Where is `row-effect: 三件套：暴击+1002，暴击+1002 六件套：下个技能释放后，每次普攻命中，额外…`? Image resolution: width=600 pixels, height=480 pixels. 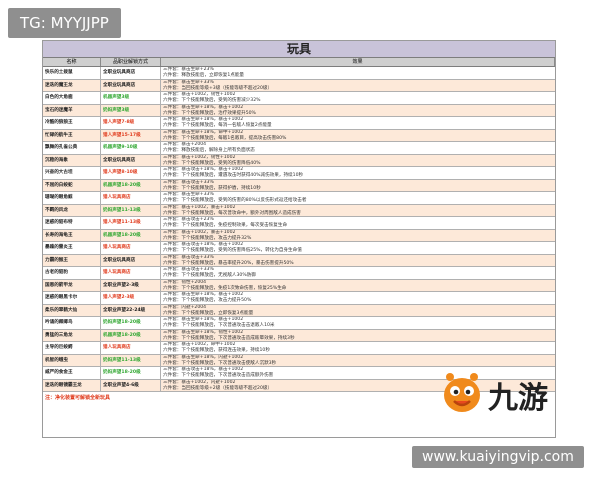 row-effect: 三件套：暴击+1002，暴击+1002 六件套：下个技能释放后，每次普攻命中，额外… is located at coordinates (358, 211).